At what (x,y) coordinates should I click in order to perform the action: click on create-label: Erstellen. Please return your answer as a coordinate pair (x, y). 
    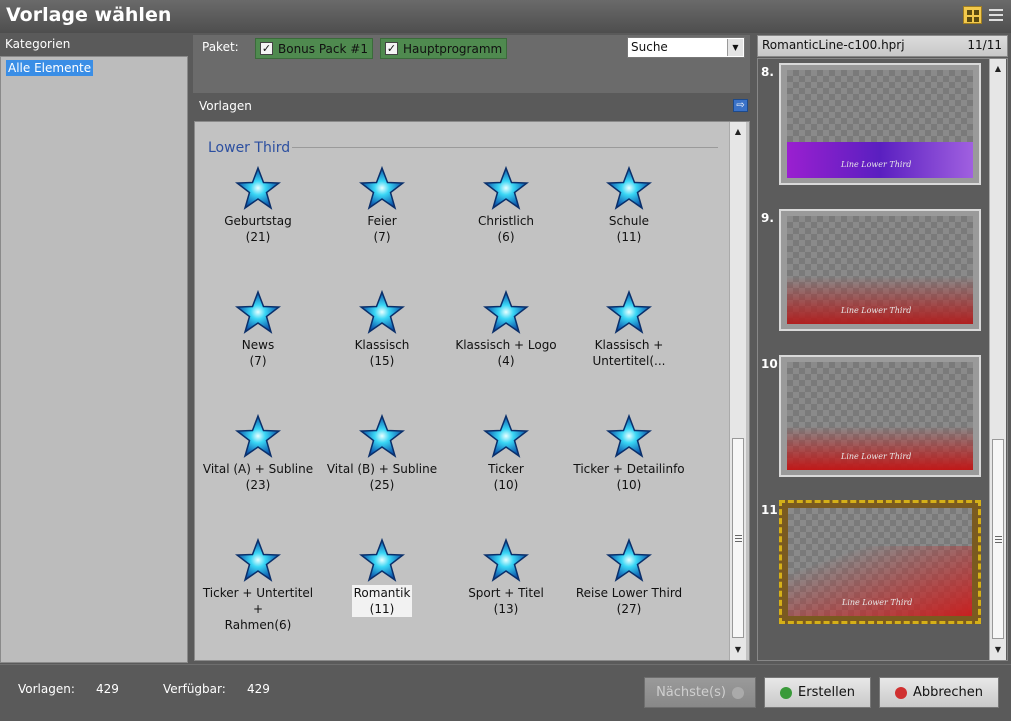
    Looking at the image, I should click on (826, 692).